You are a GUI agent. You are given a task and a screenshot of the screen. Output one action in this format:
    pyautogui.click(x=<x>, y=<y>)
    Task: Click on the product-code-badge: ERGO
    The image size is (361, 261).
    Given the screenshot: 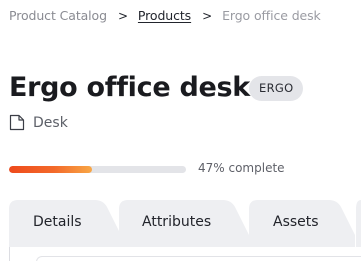 What is the action you would take?
    pyautogui.click(x=276, y=88)
    